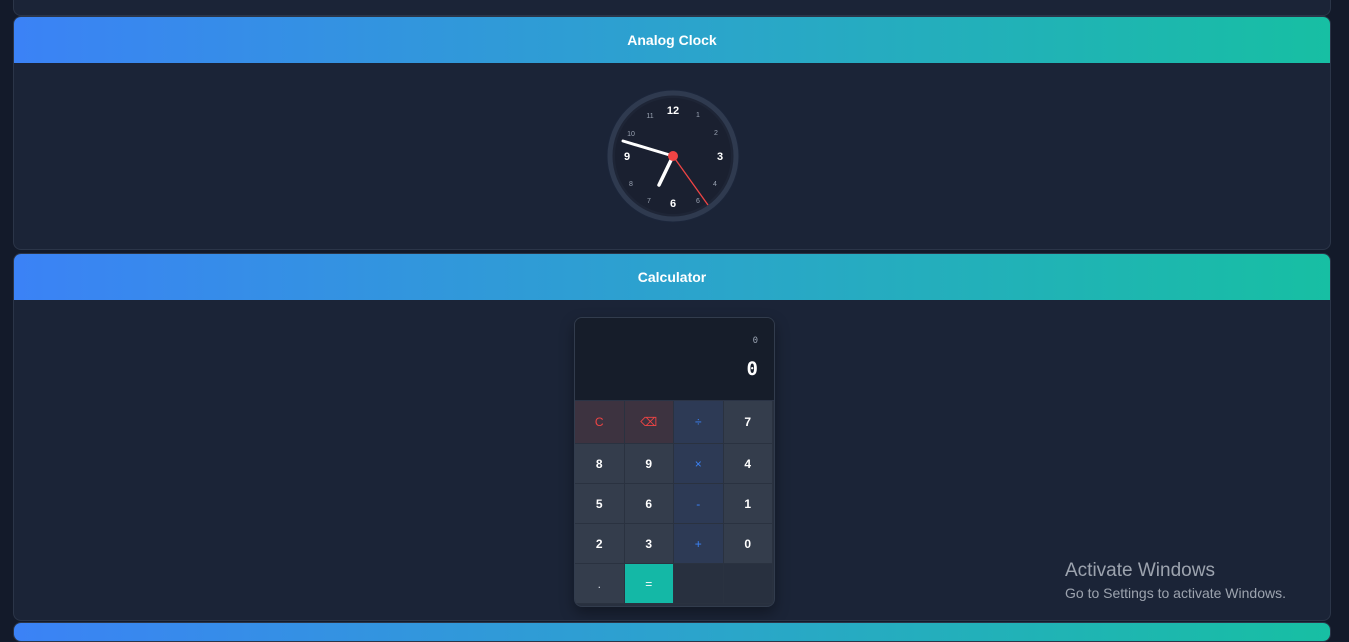  What do you see at coordinates (649, 464) in the screenshot?
I see `digit-9-button: 9` at bounding box center [649, 464].